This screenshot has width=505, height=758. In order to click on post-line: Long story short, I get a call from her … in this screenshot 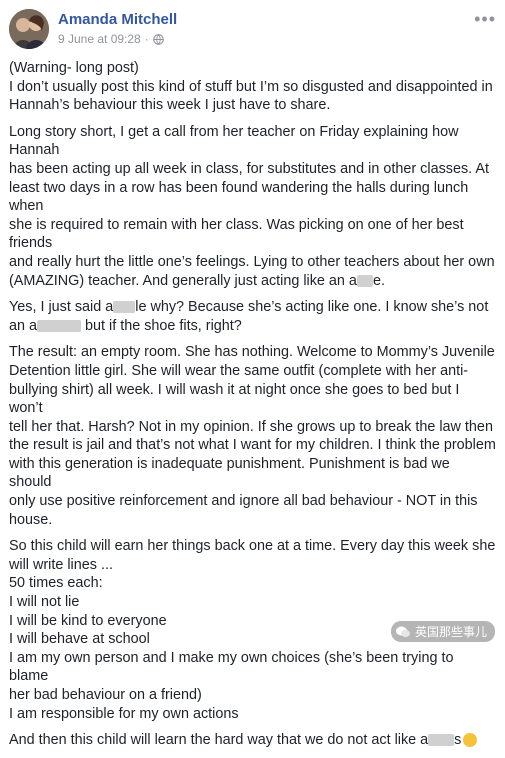, I will do `click(234, 141)`.